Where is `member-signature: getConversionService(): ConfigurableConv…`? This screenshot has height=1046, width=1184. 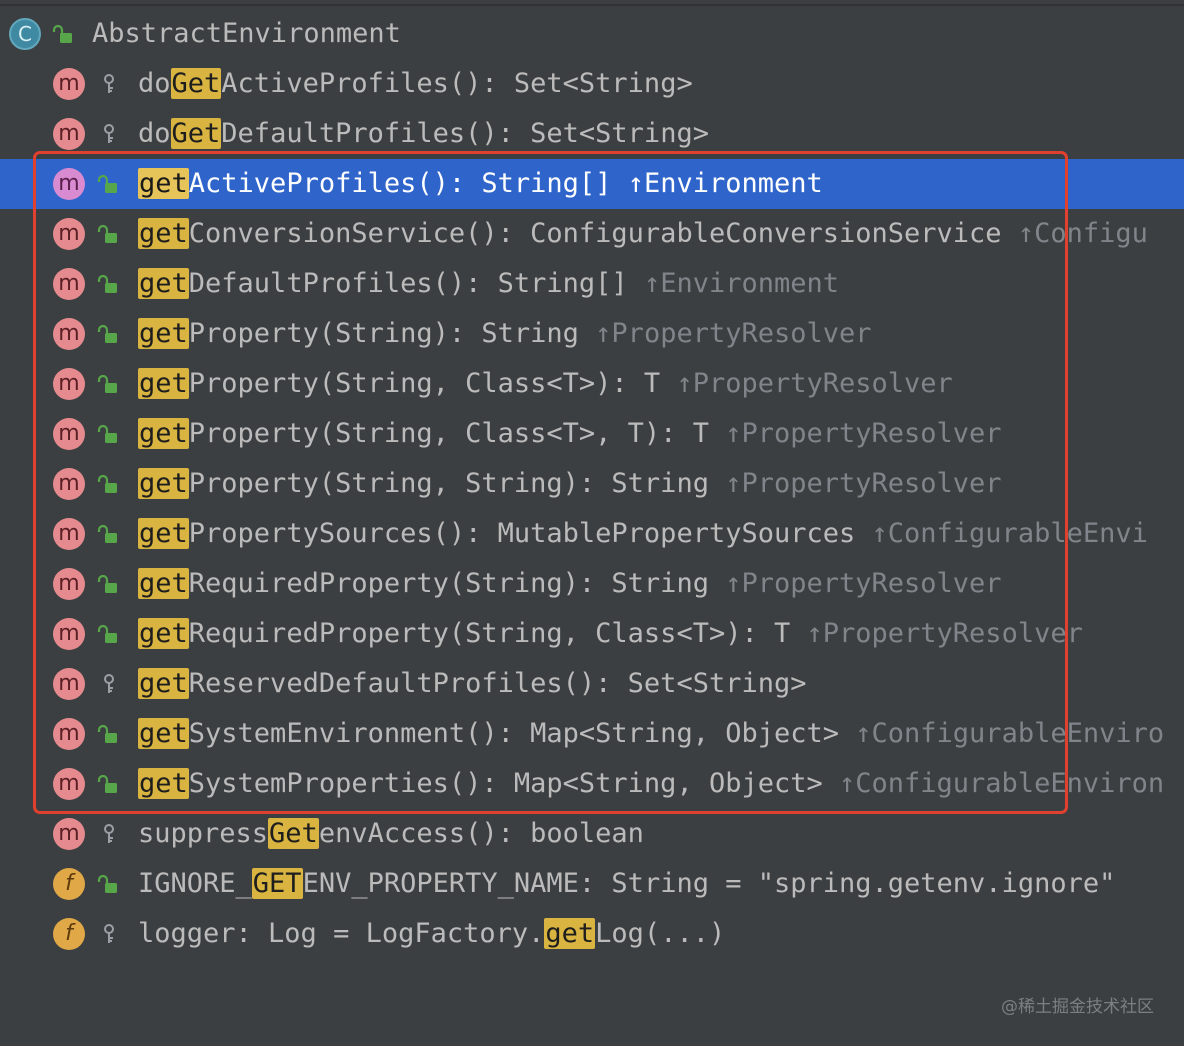 member-signature: getConversionService(): ConfigurableConv… is located at coordinates (643, 234).